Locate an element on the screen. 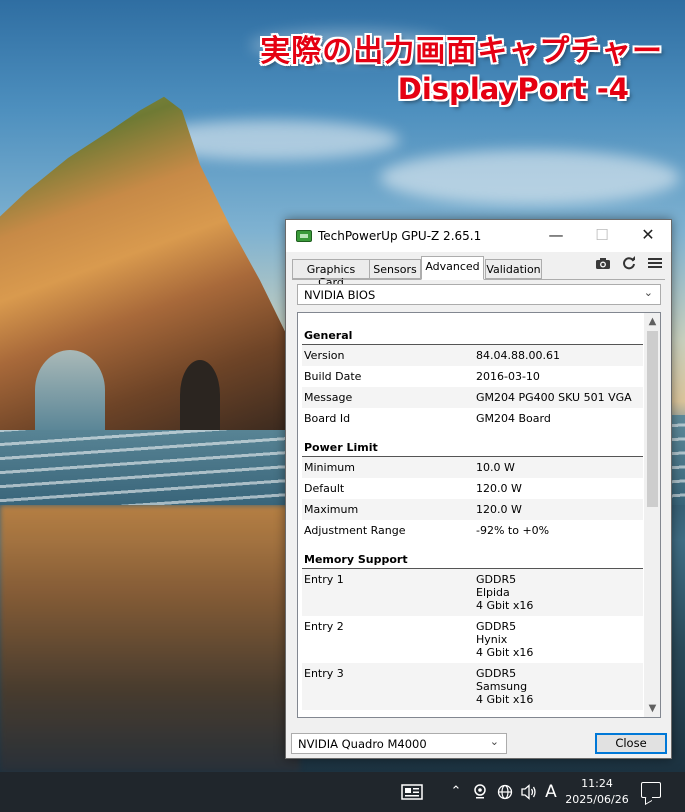 Image resolution: width=685 pixels, height=812 pixels. gpu-dropdown-value: NVIDIA Quadro M4000 is located at coordinates (362, 744).